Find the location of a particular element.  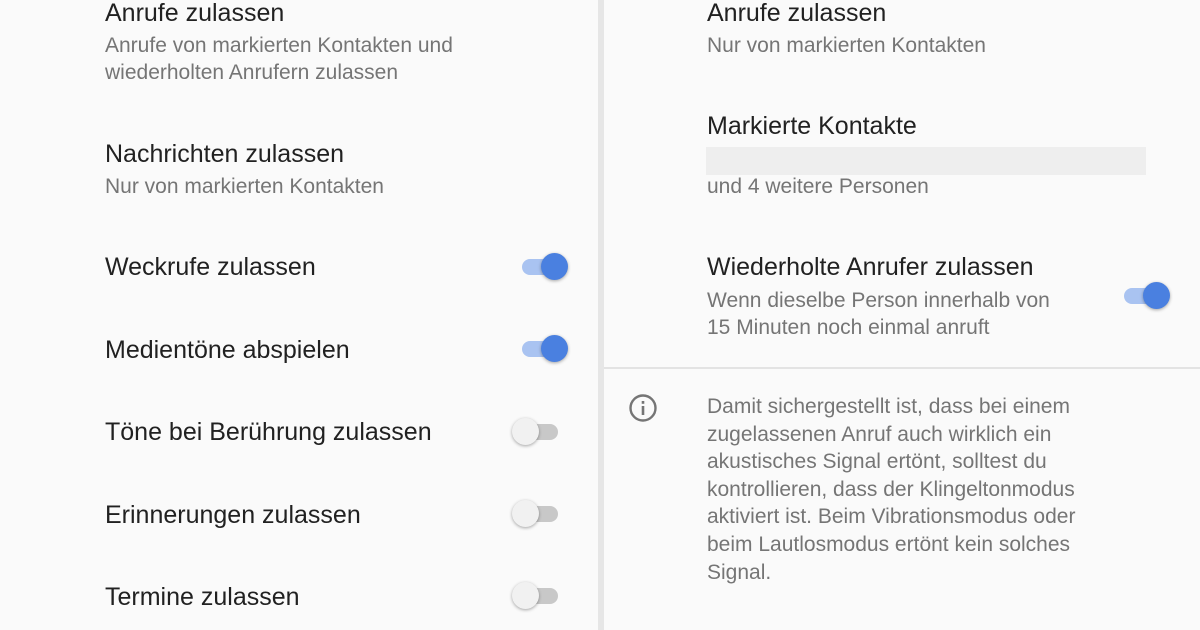

starred-contacts-title: Markierte Kontakte is located at coordinates (812, 126).